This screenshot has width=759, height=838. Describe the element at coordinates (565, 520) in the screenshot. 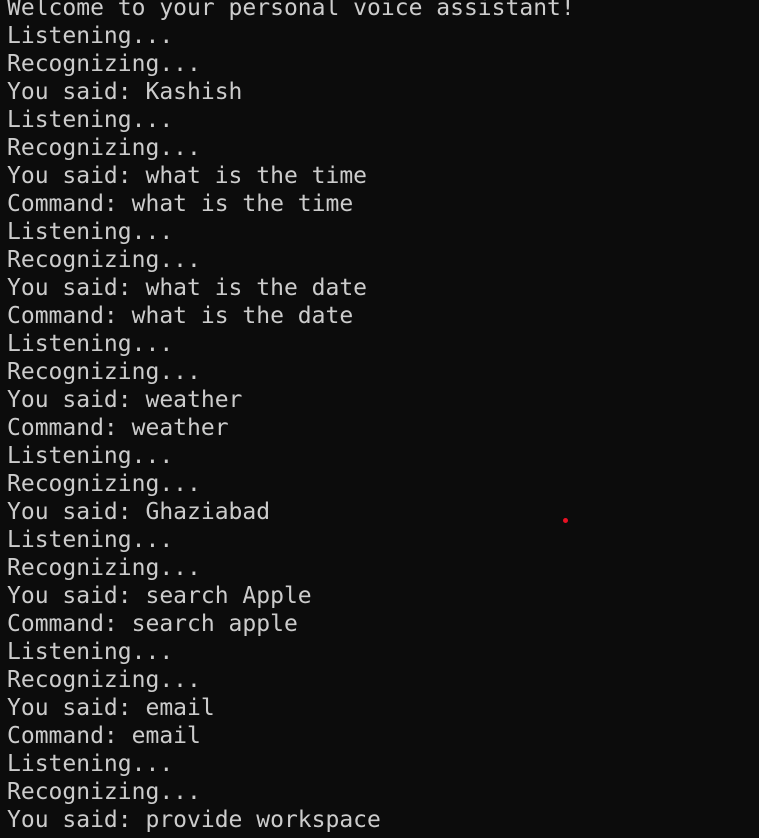

I see `mouse-pointer-dot` at that location.